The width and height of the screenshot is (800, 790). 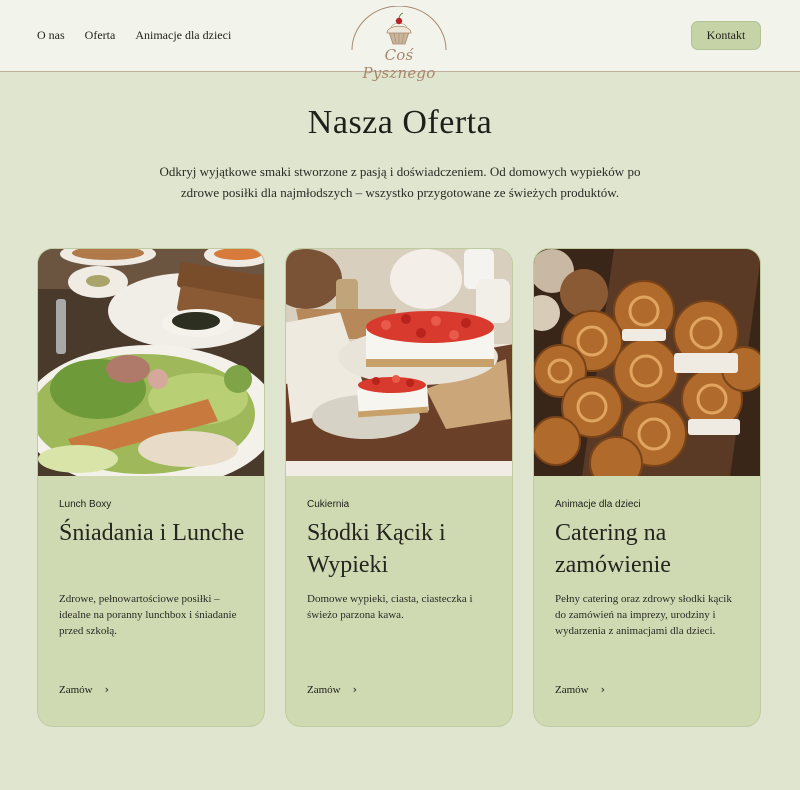 What do you see at coordinates (152, 533) in the screenshot?
I see `card-title: Śniadania i Lunche` at bounding box center [152, 533].